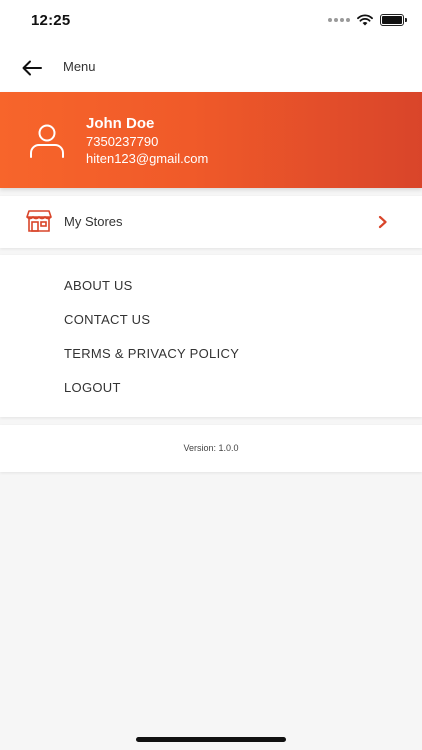  Describe the element at coordinates (339, 20) in the screenshot. I see `cellular-signal-icon` at that location.